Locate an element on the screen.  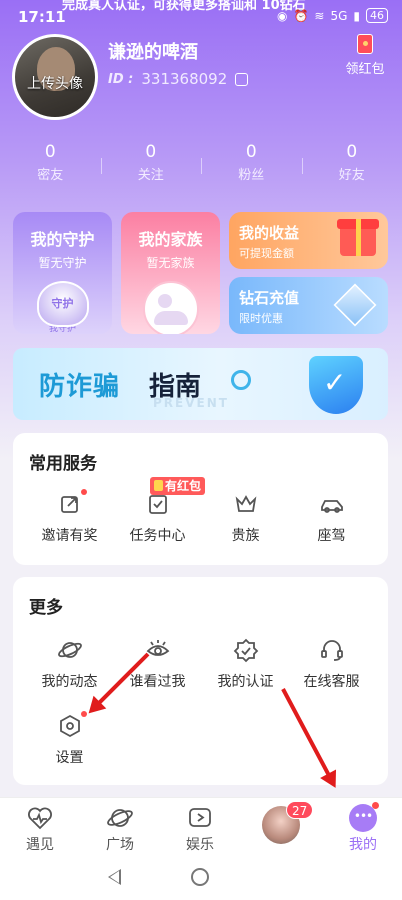
online-support-label: 在线客服 is located at coordinates (331, 682).